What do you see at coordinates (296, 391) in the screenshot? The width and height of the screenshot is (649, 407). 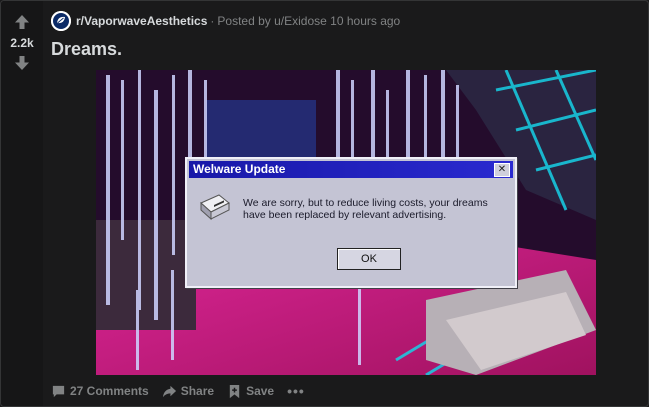 I see `more-options-icon: •••` at bounding box center [296, 391].